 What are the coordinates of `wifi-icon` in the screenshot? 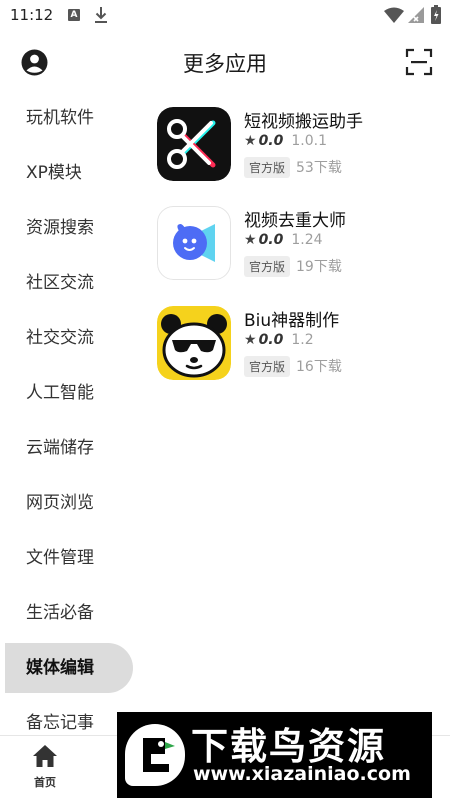 It's located at (394, 15).